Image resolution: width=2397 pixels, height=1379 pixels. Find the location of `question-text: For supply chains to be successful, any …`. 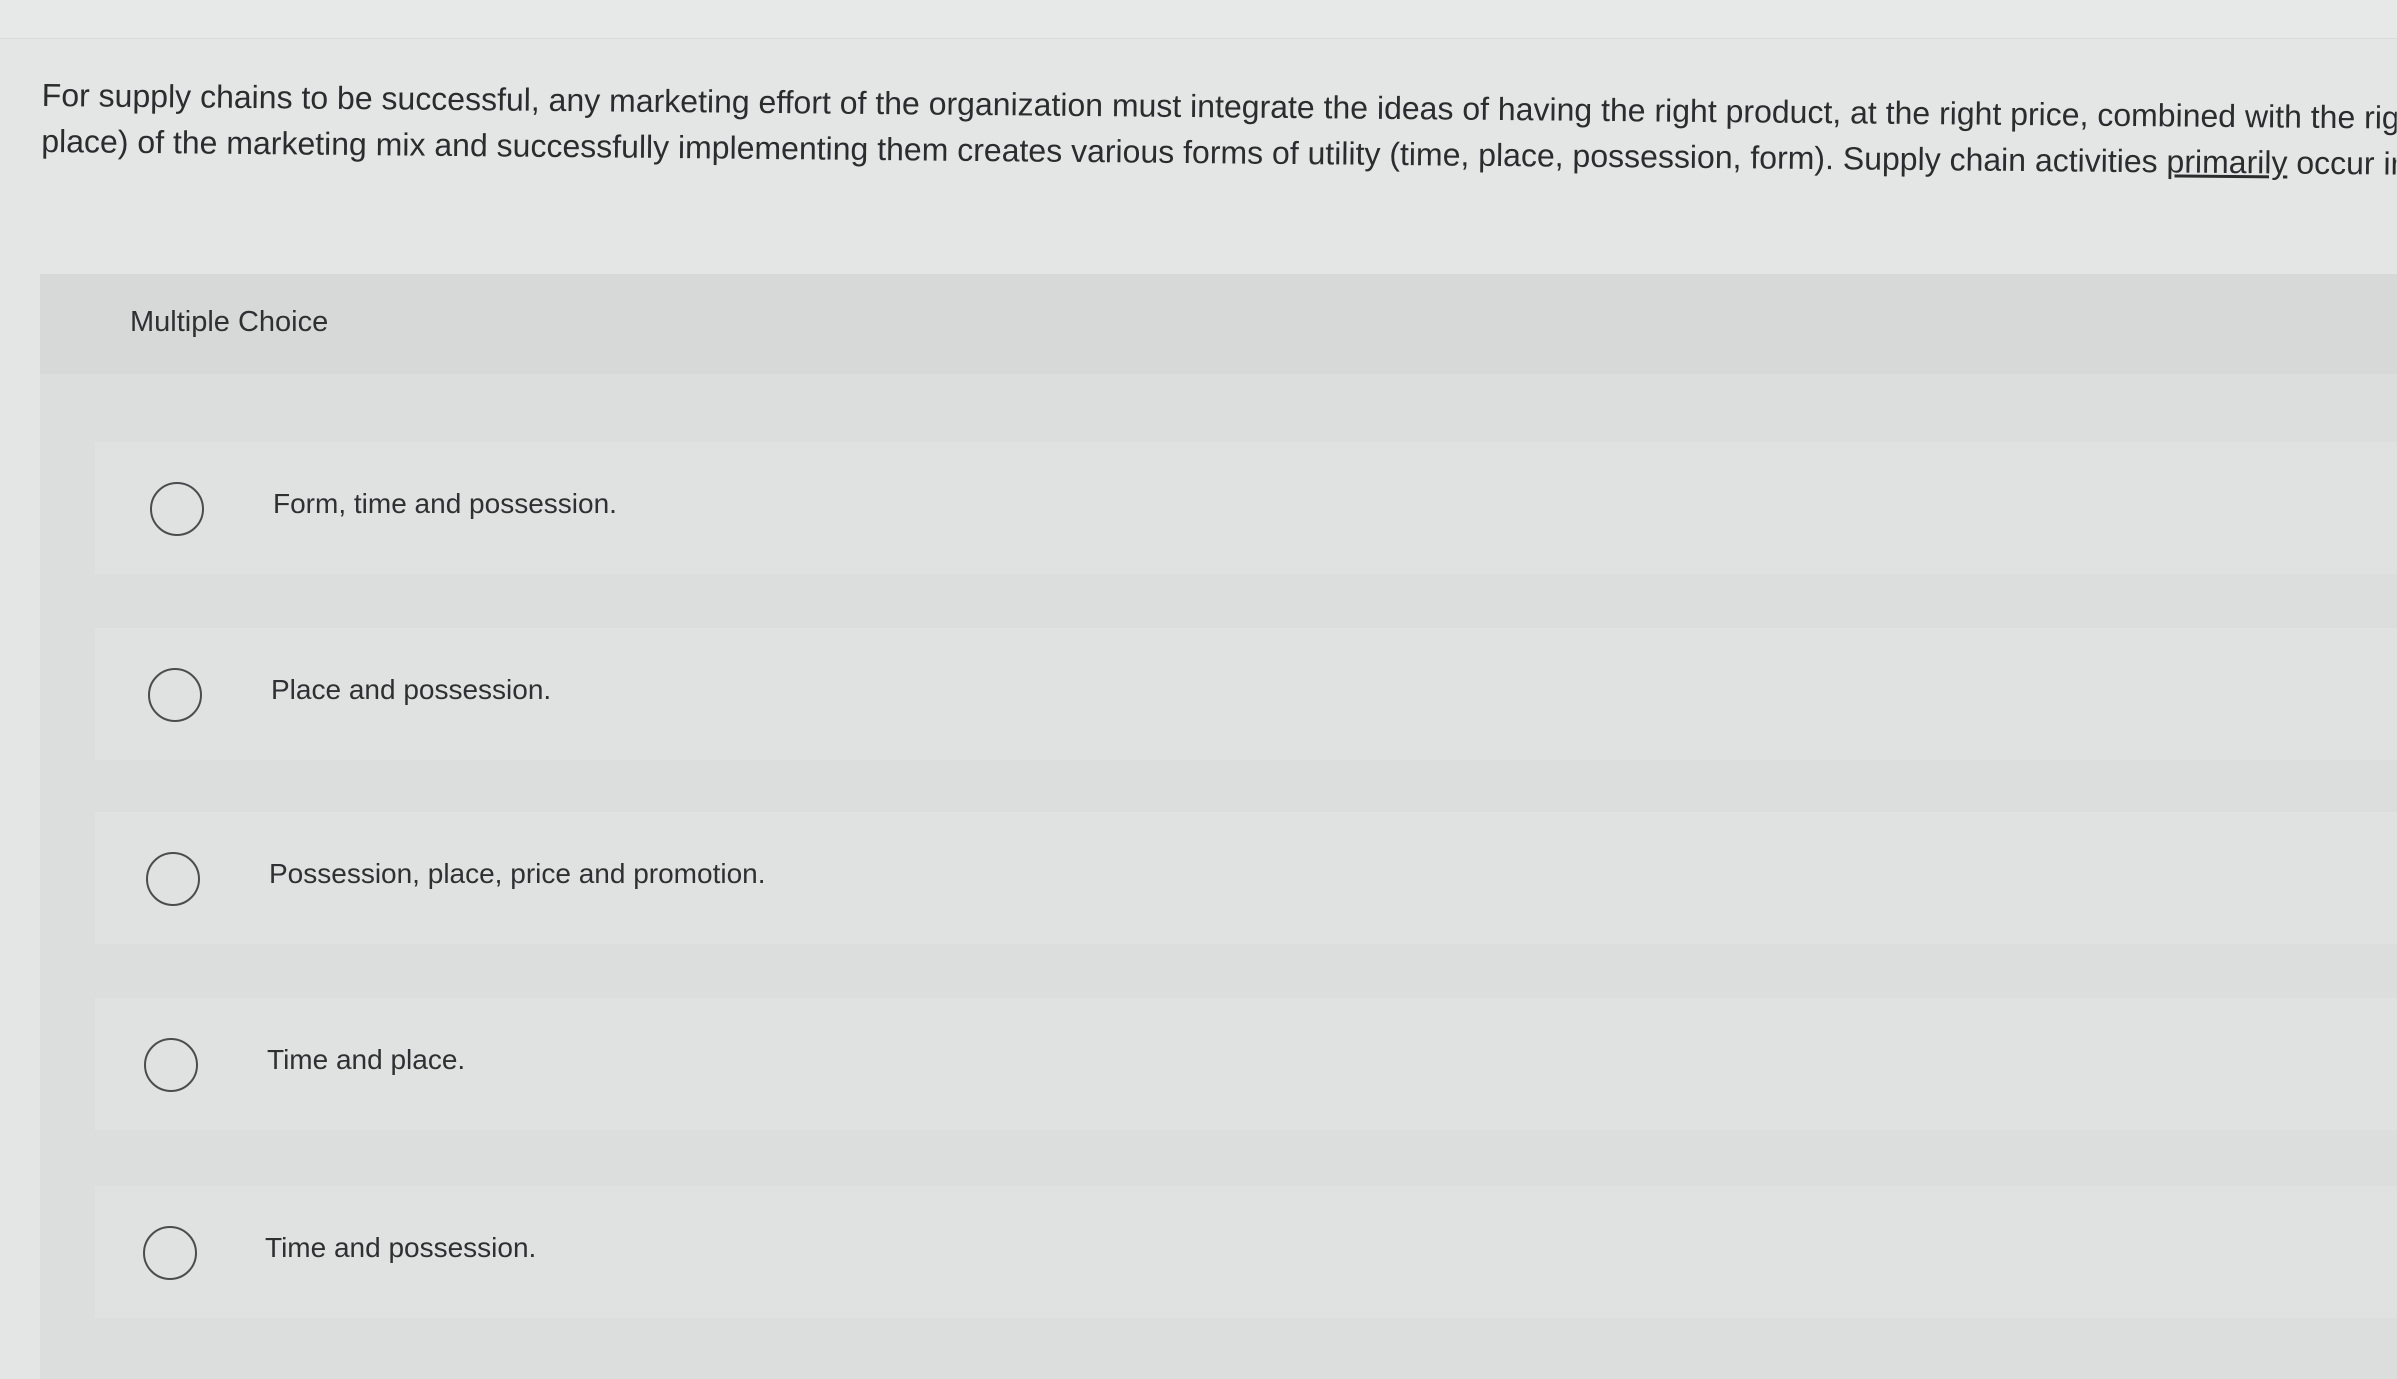

question-text: For supply chains to be successful, any … is located at coordinates (1219, 138).